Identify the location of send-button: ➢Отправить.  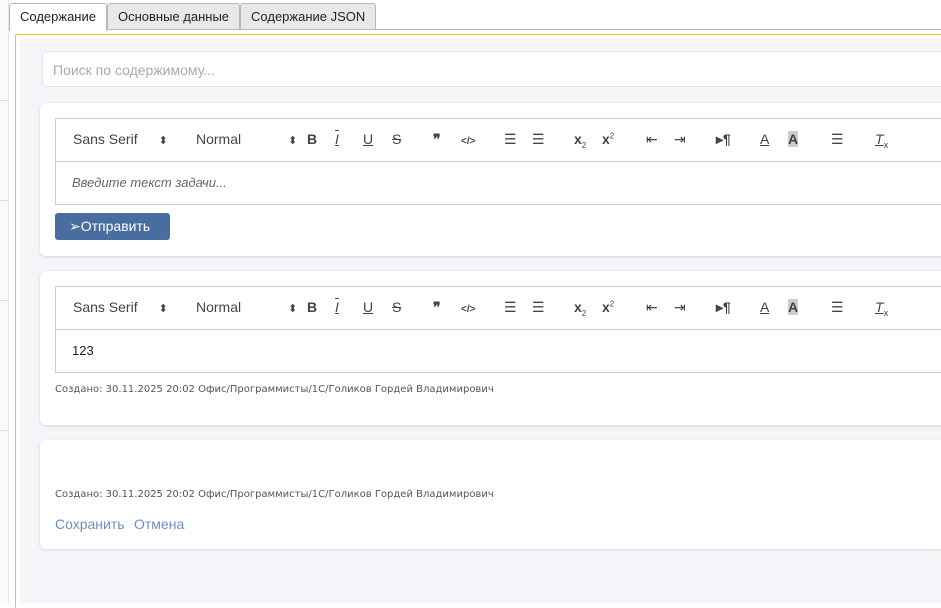
(112, 226).